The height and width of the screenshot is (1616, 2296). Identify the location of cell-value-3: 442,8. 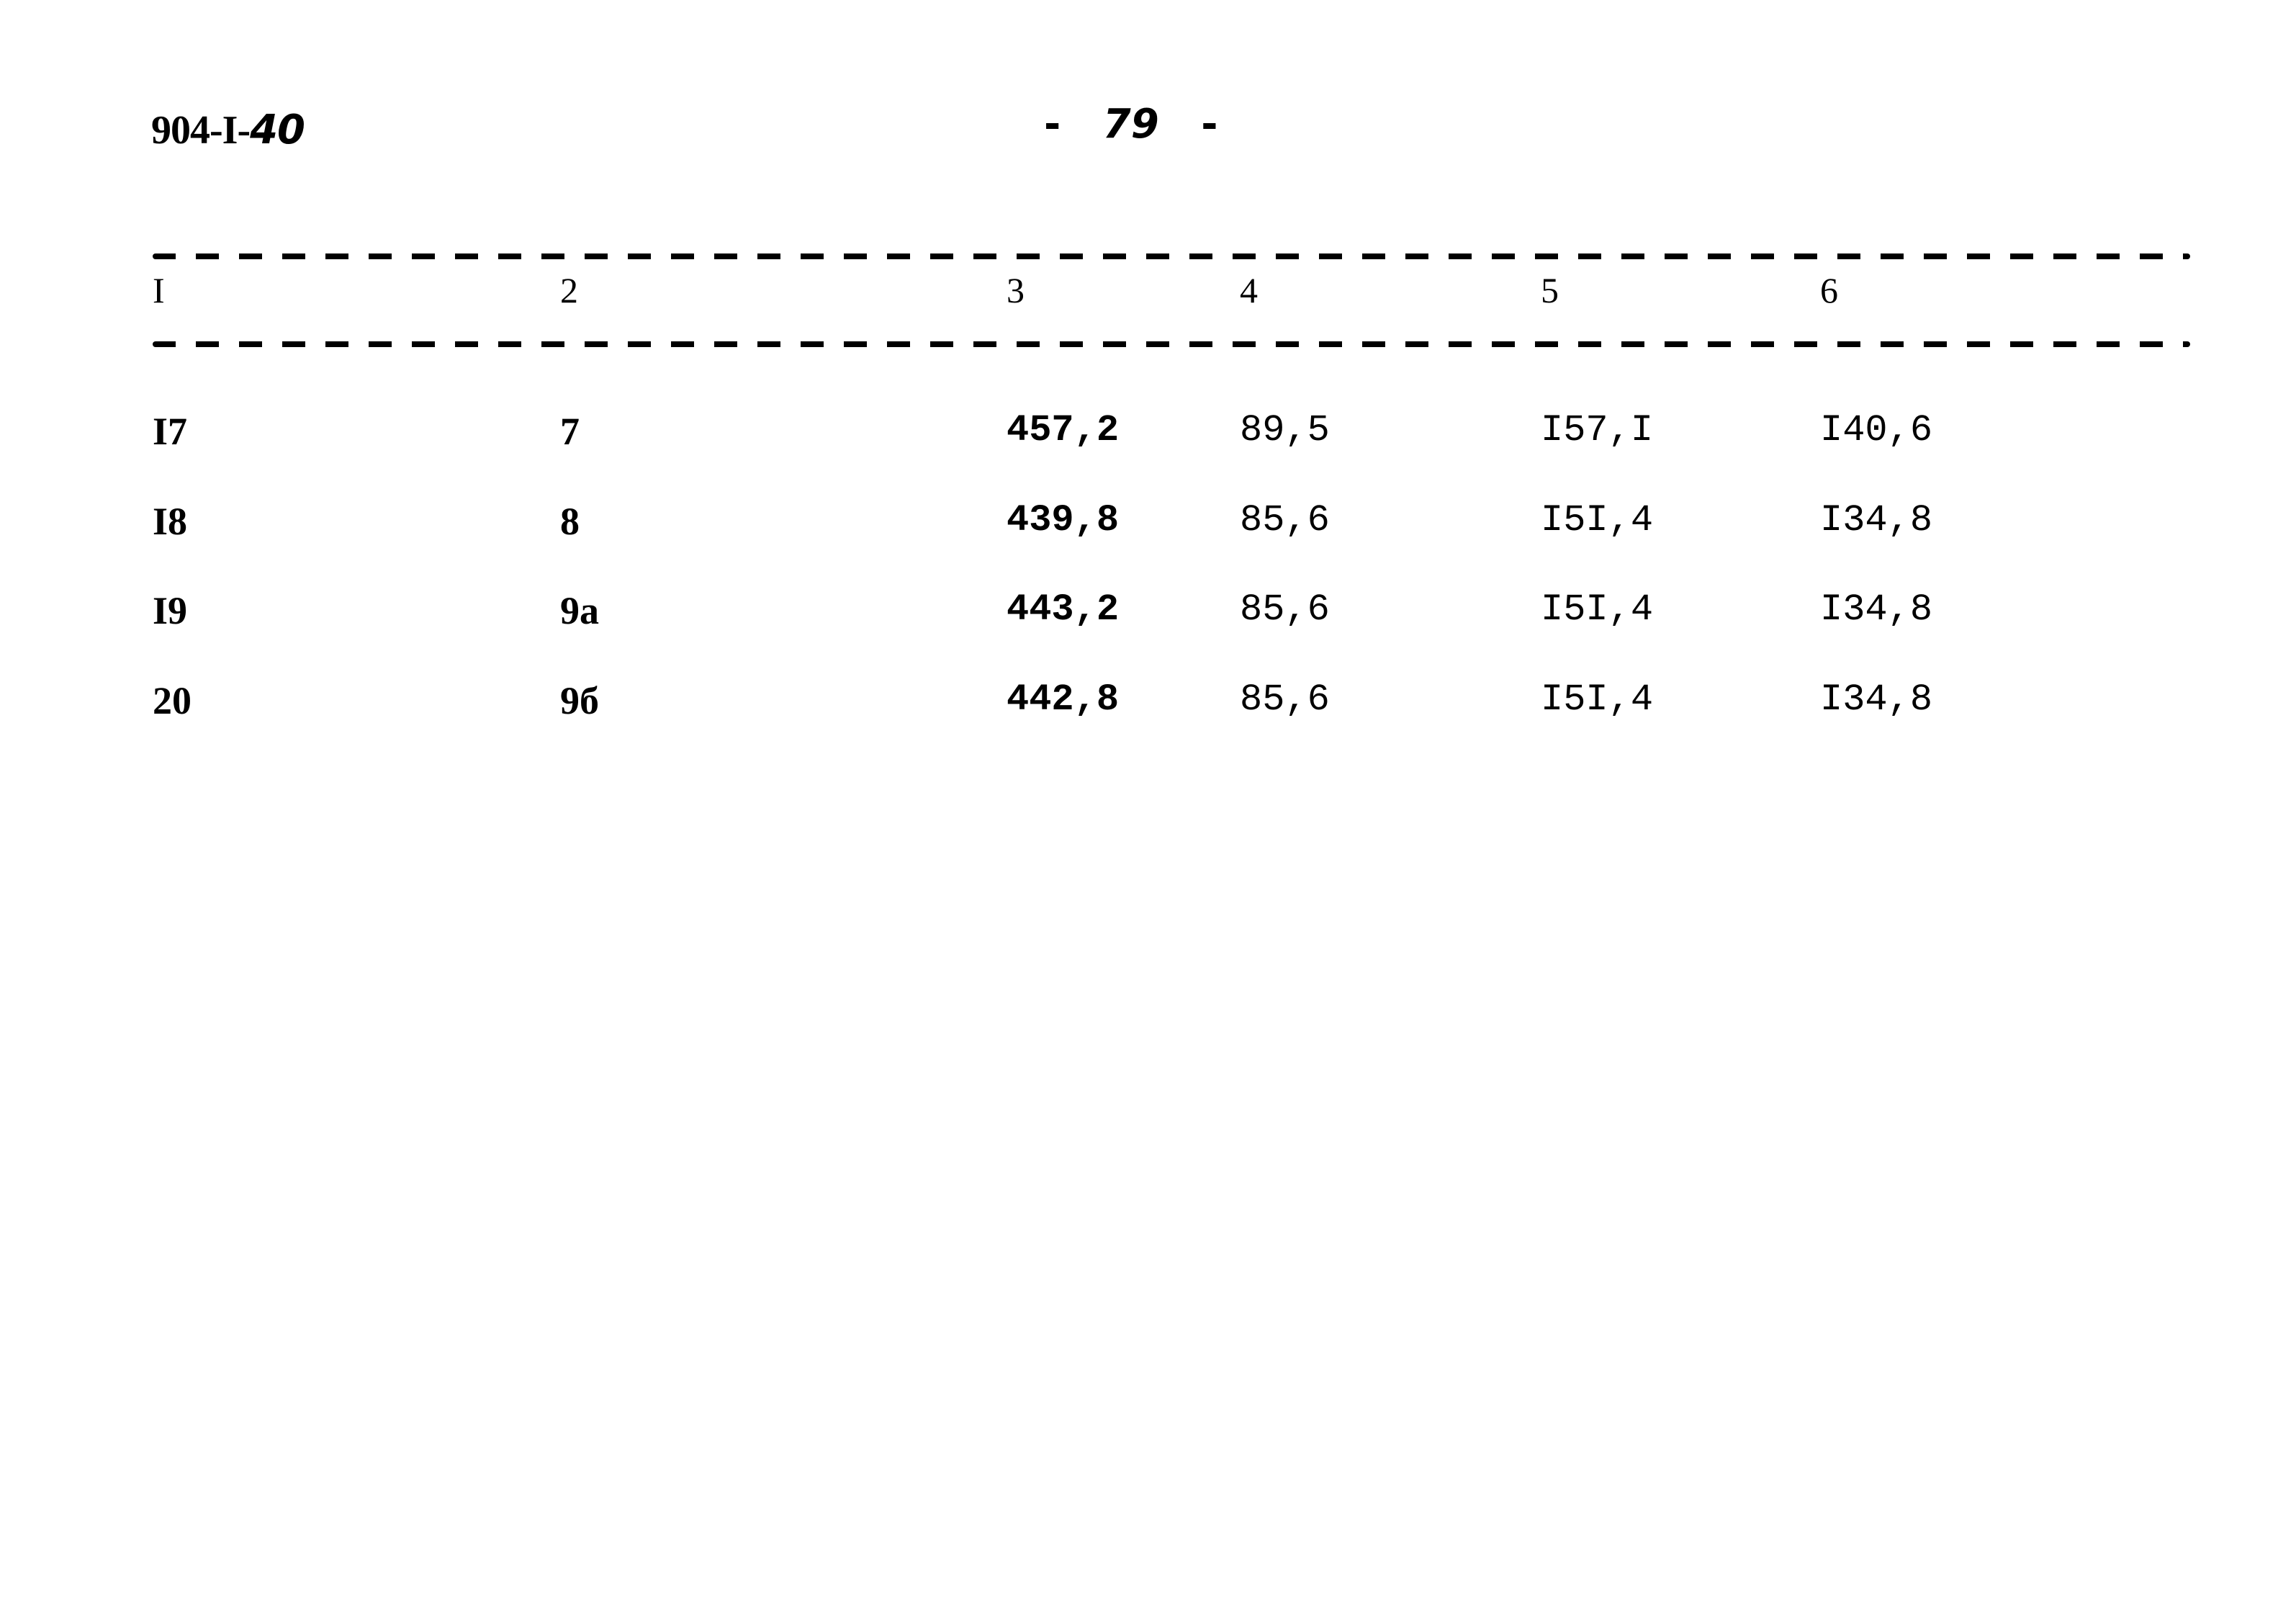
(1064, 699).